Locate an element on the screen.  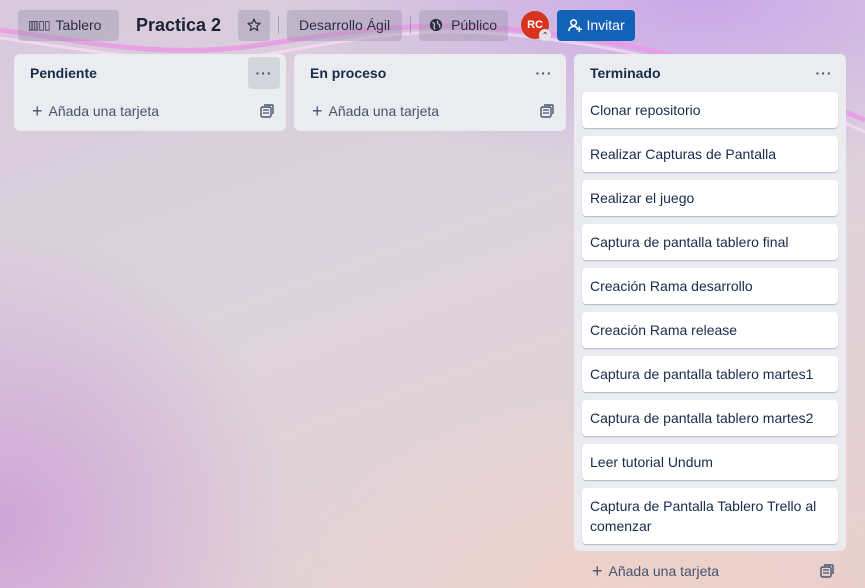
admin-badge-icon: ⌃ is located at coordinates (545, 35).